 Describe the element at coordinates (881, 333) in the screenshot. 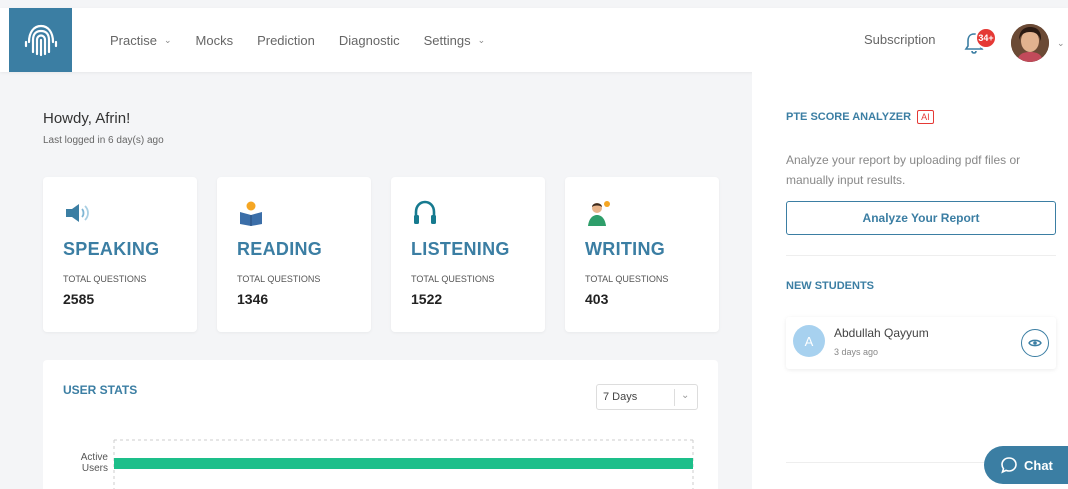

I see `student-name: Abdullah Qayyum` at that location.